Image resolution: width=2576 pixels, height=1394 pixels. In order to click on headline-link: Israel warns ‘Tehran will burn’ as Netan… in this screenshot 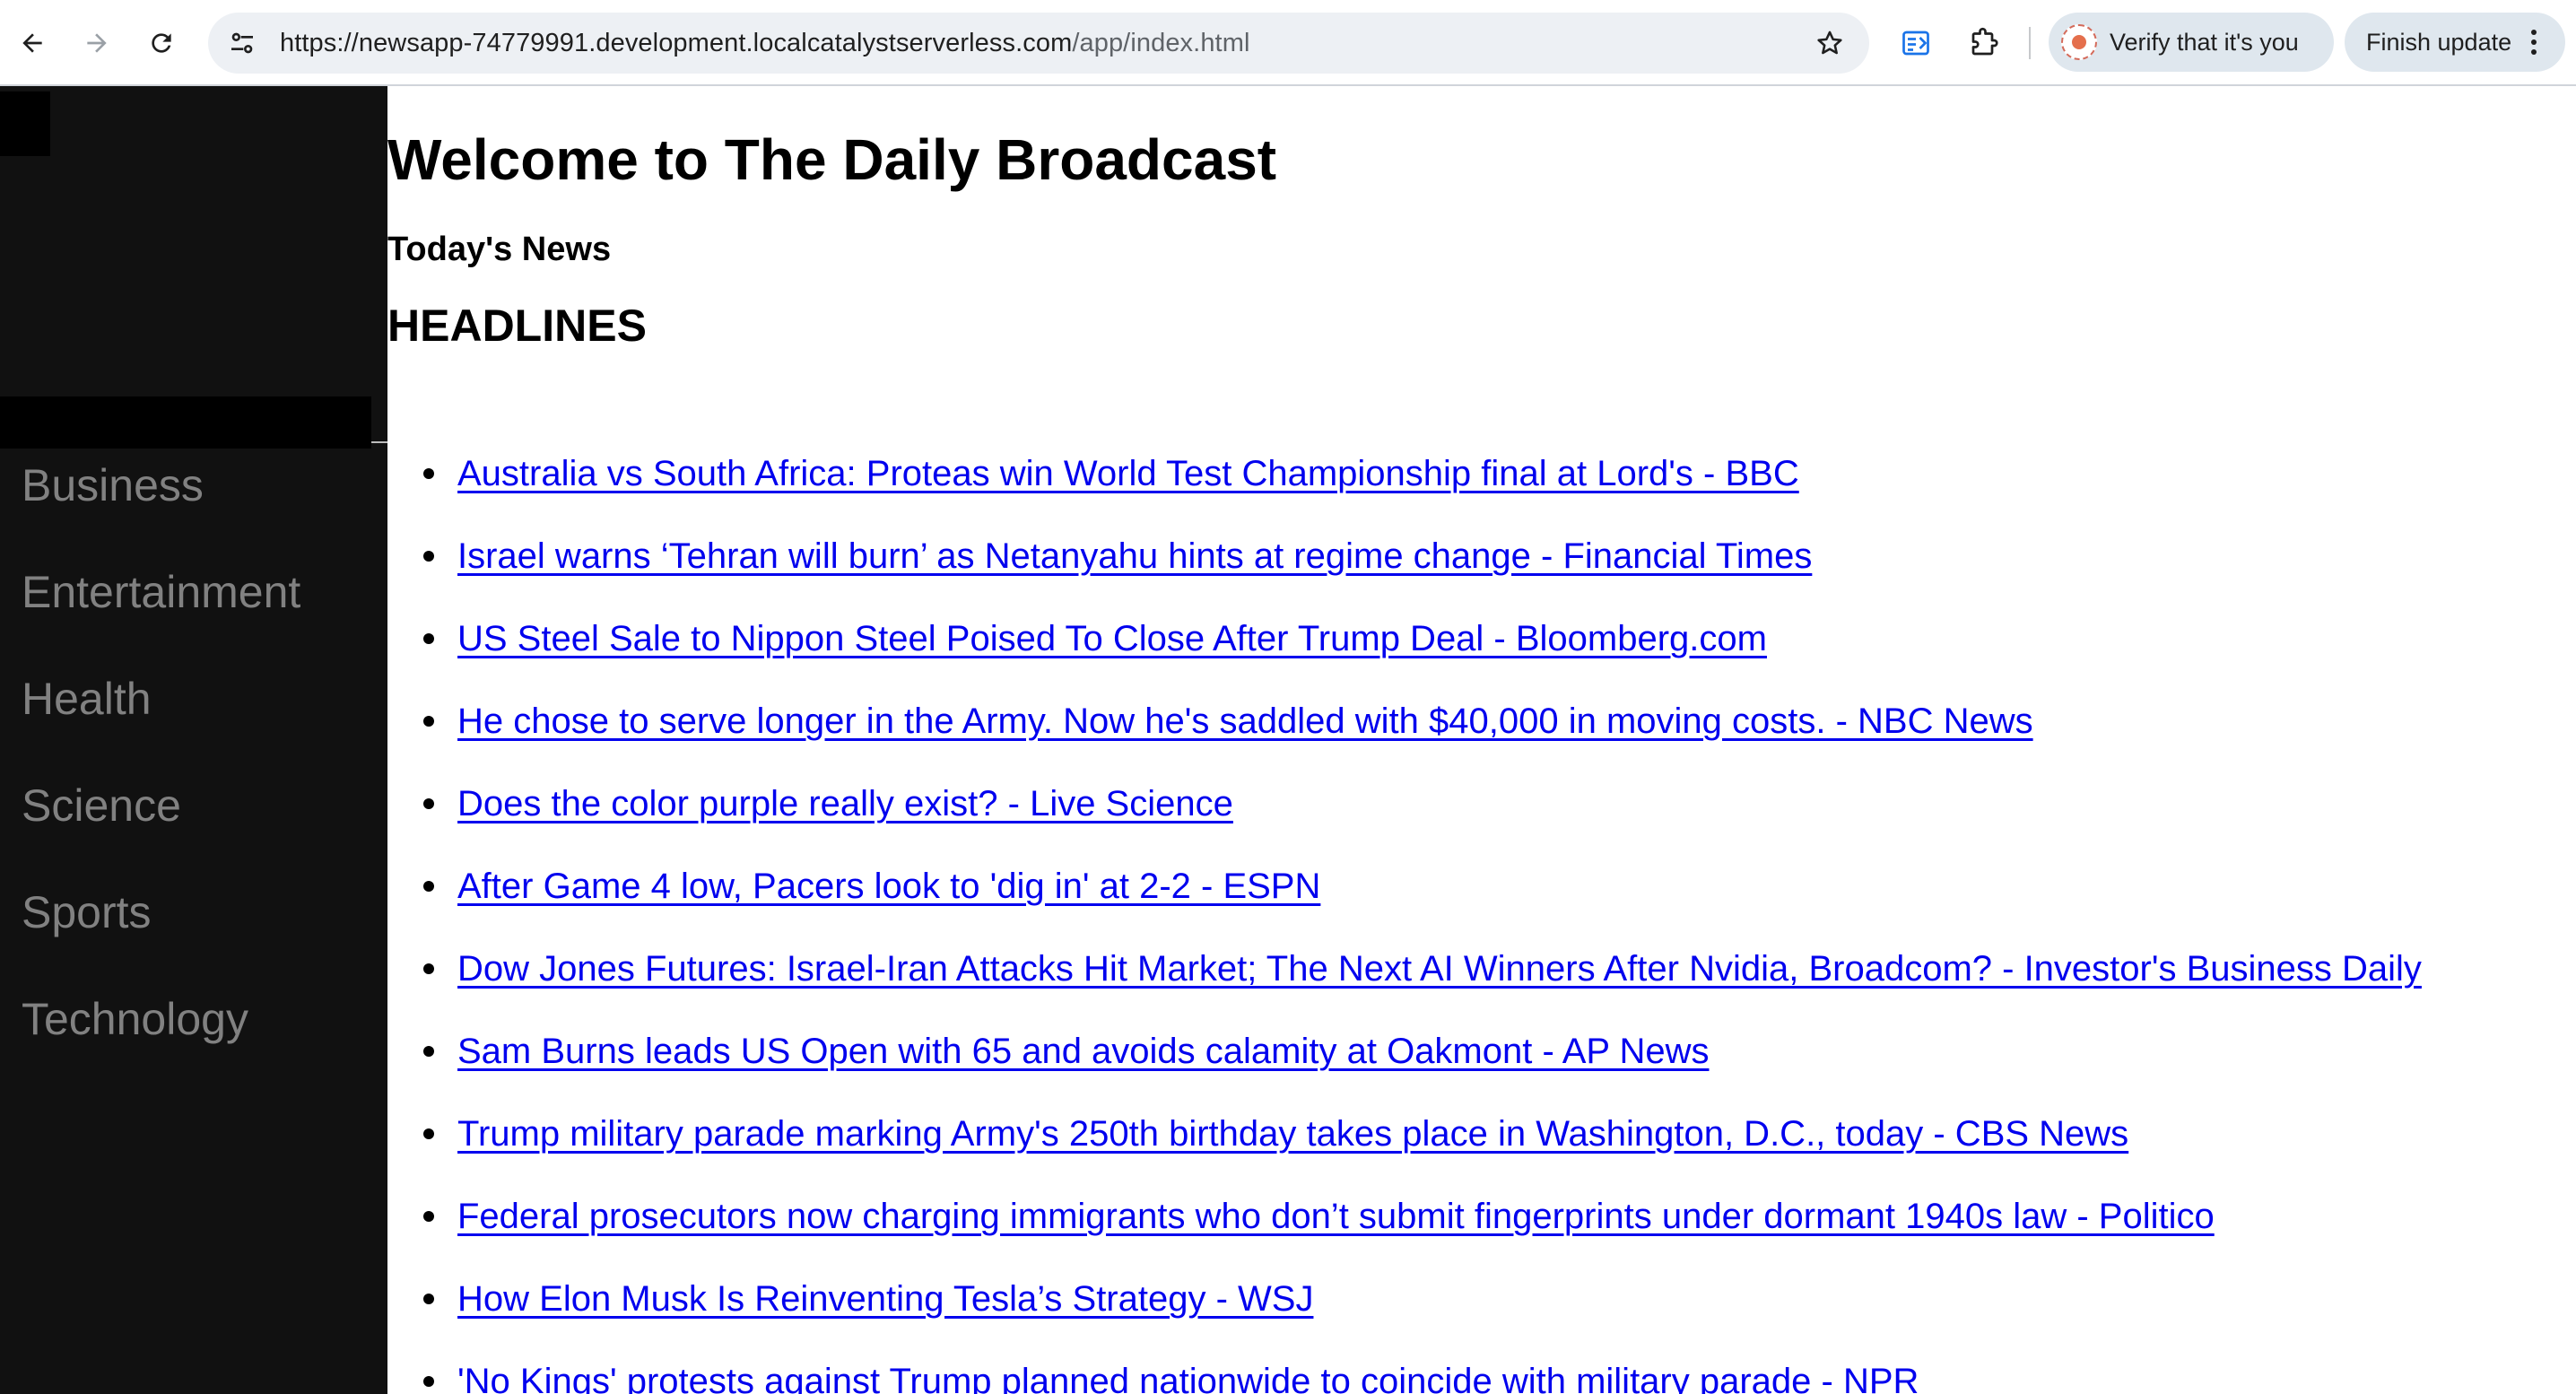, I will do `click(1134, 556)`.